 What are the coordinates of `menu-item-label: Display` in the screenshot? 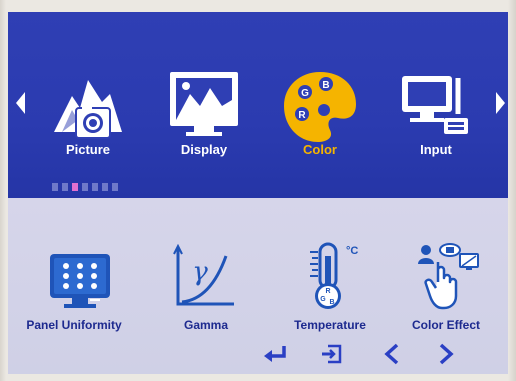 It's located at (204, 149).